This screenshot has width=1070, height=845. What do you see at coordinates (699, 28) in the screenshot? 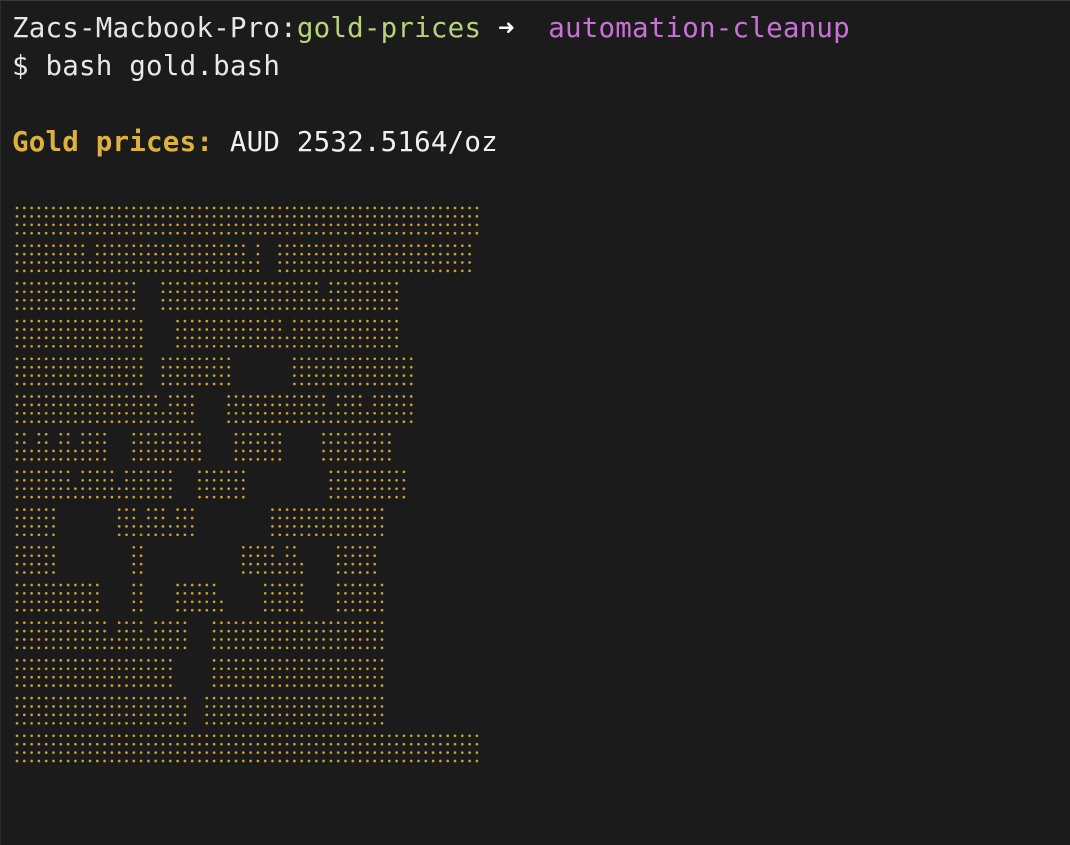
I see `prompt-git-branch: automation-cleanup` at bounding box center [699, 28].